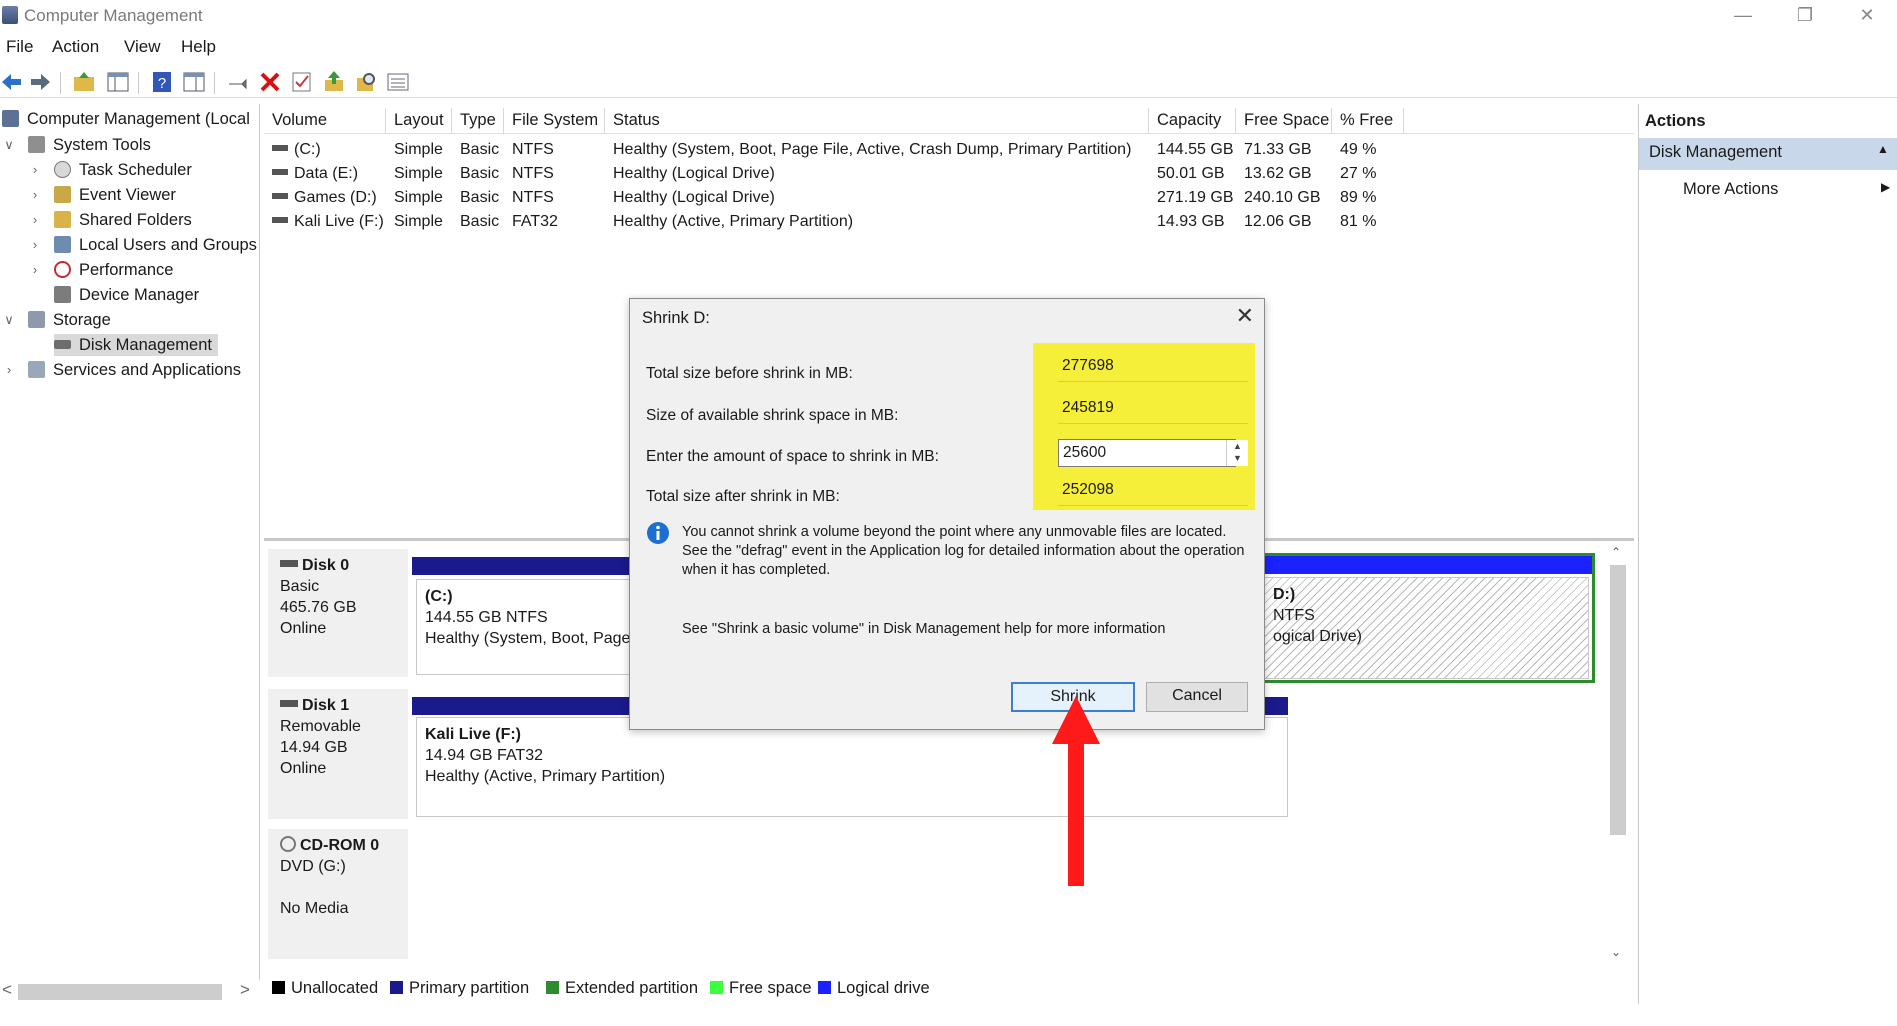 This screenshot has width=1897, height=1026. Describe the element at coordinates (1883, 149) in the screenshot. I see `collapse-icon: ▲` at that location.